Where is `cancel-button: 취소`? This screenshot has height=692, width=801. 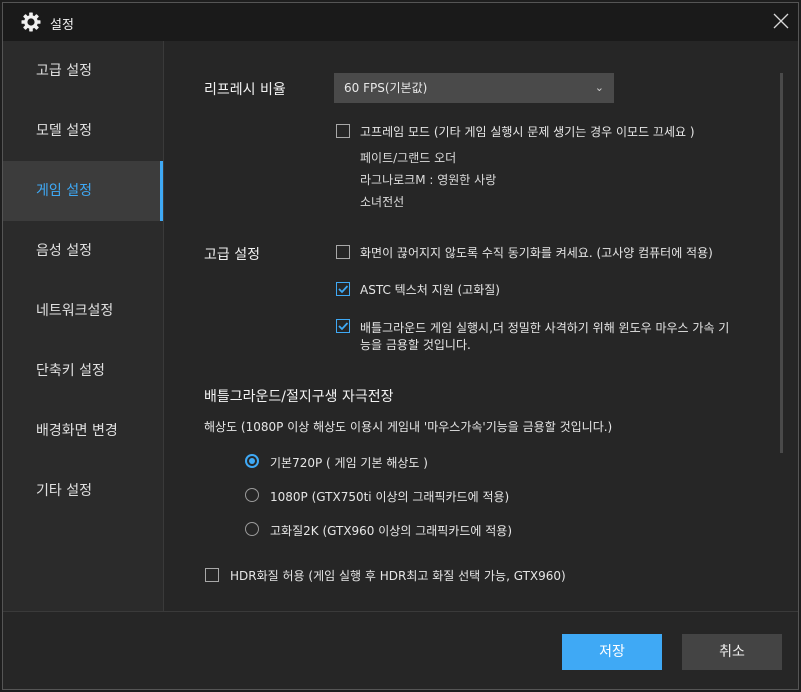
cancel-button: 취소 is located at coordinates (732, 652).